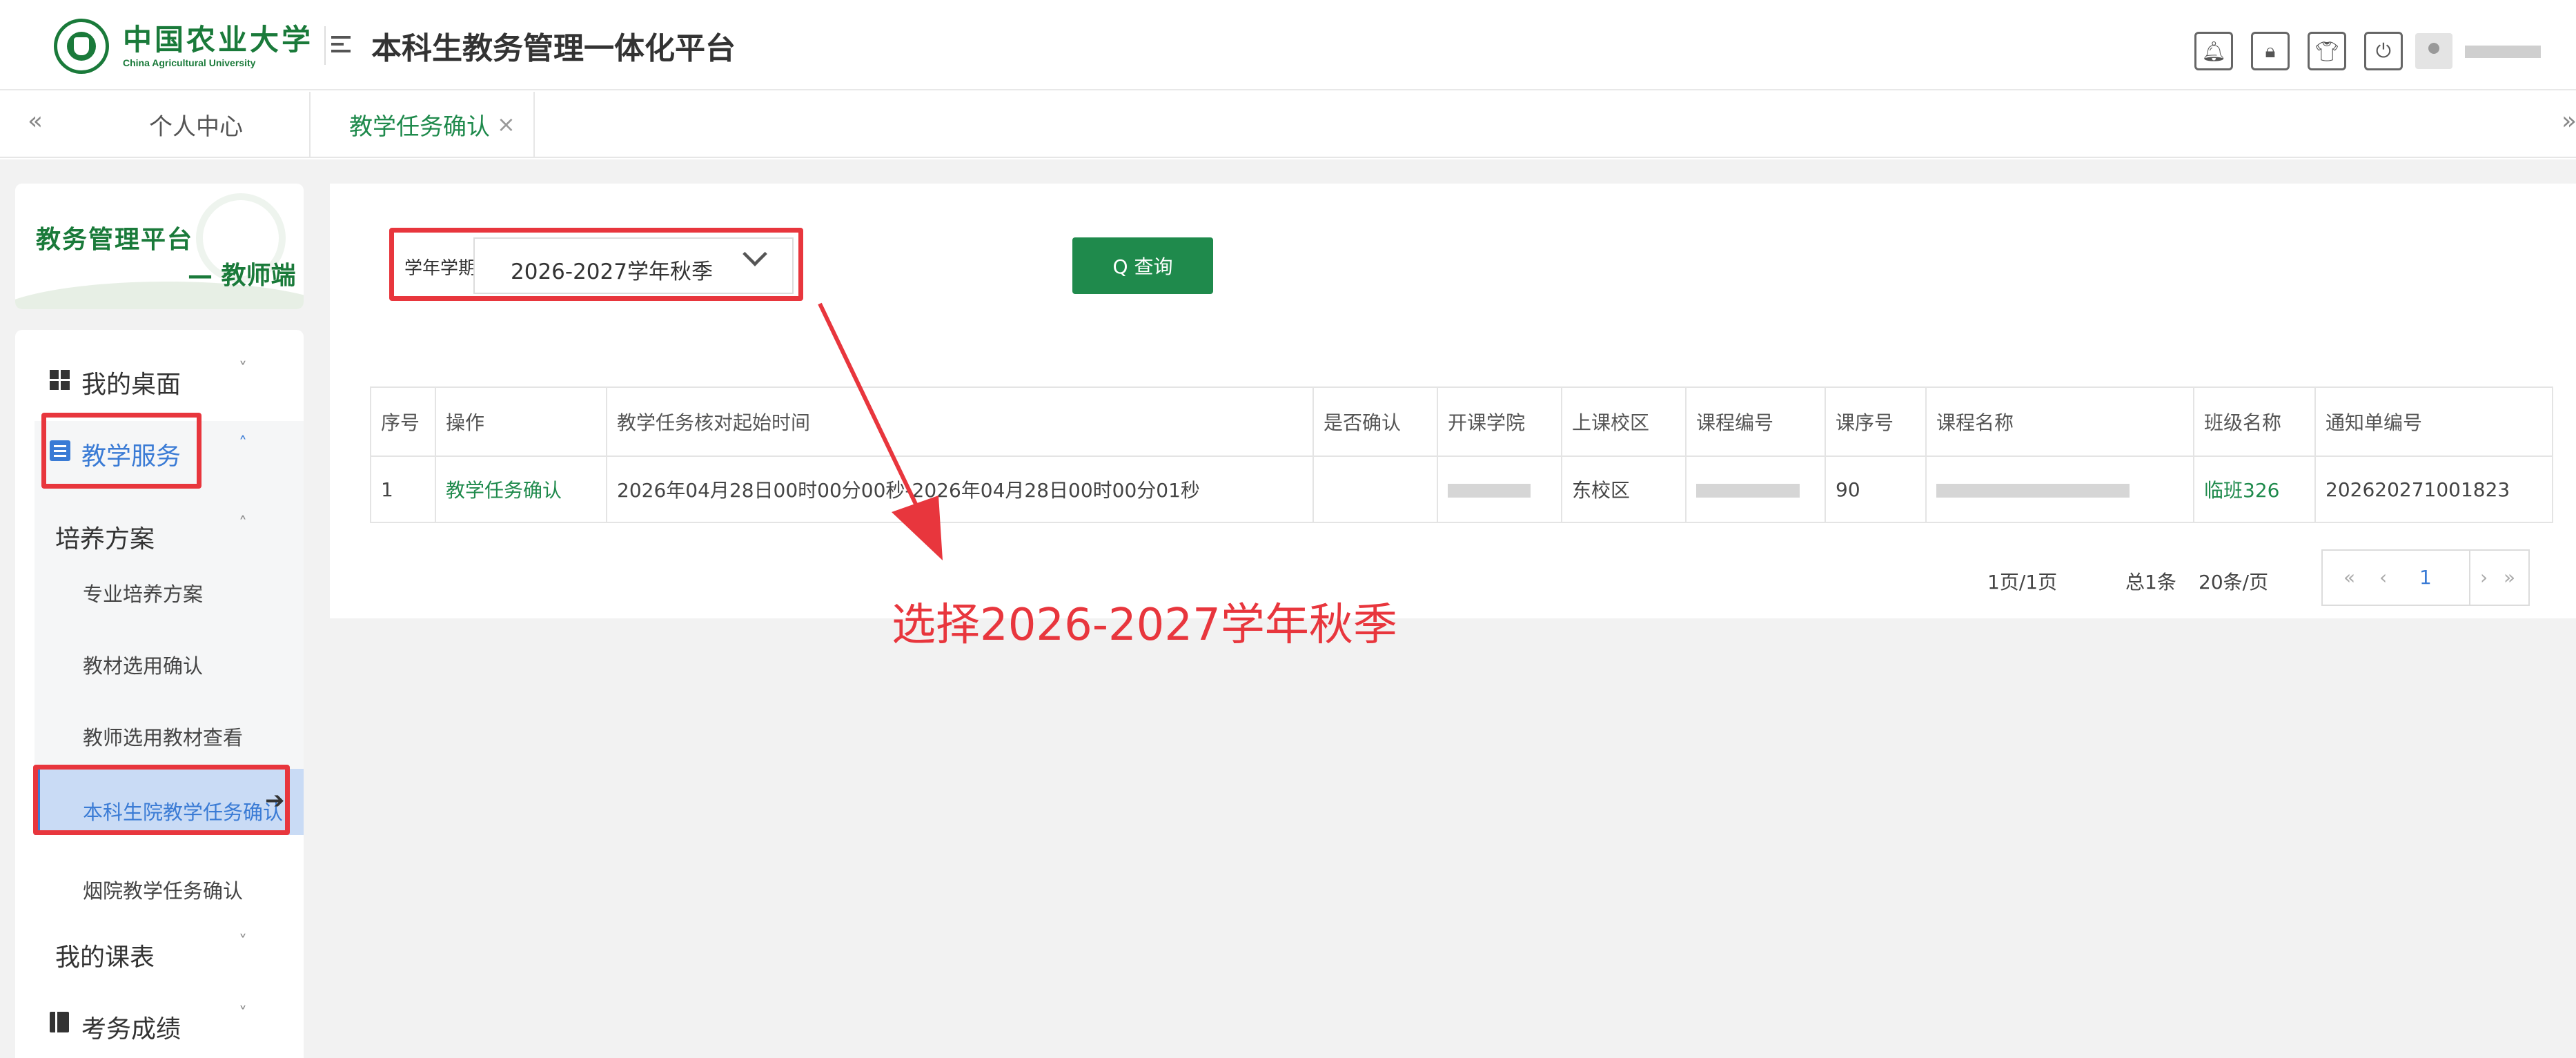 This screenshot has width=2576, height=1058. What do you see at coordinates (874, 417) in the screenshot?
I see `annotation-arrow-line` at bounding box center [874, 417].